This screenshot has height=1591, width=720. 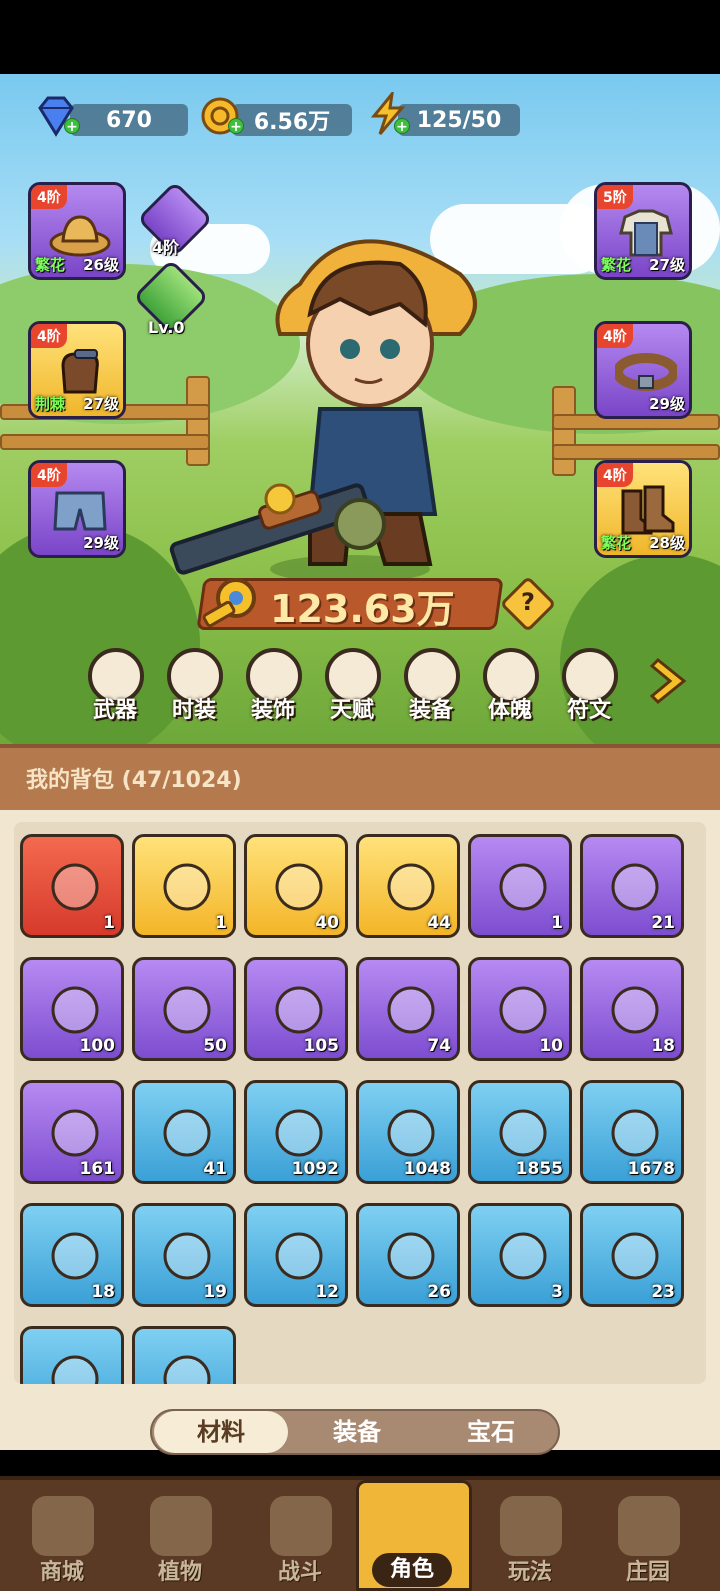 I want to click on add-gold-icon: +, so click(x=236, y=126).